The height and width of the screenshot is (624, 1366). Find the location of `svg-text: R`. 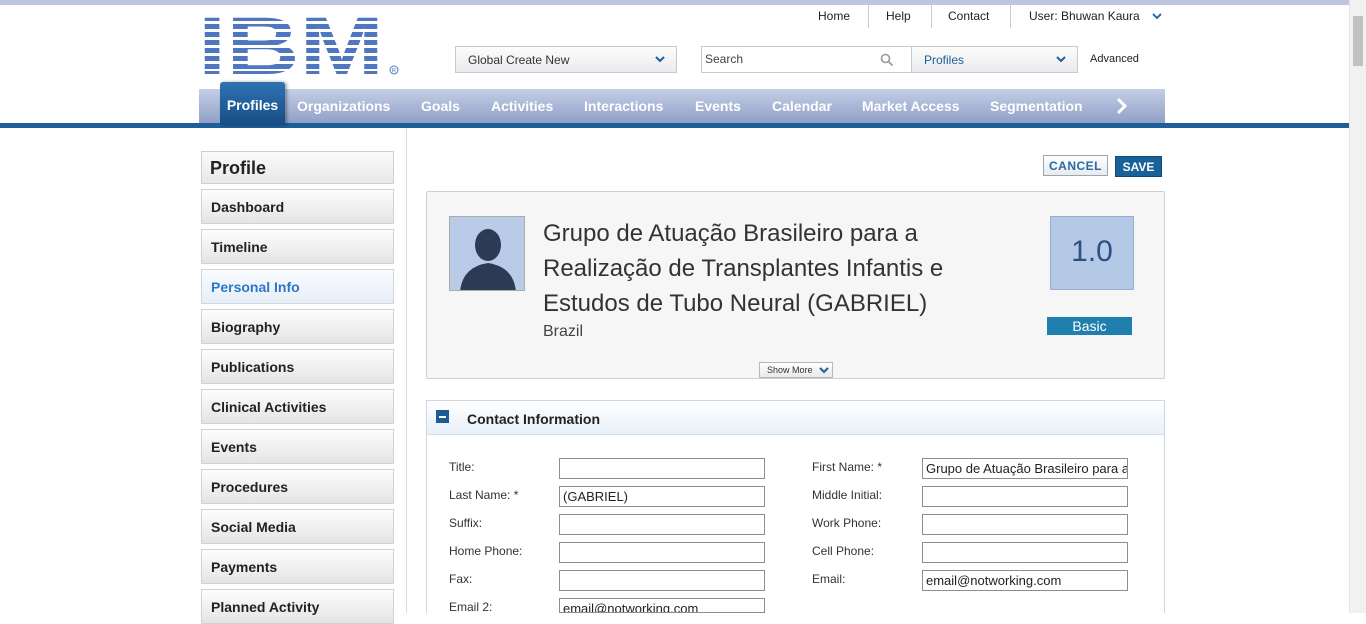

svg-text: R is located at coordinates (394, 72).